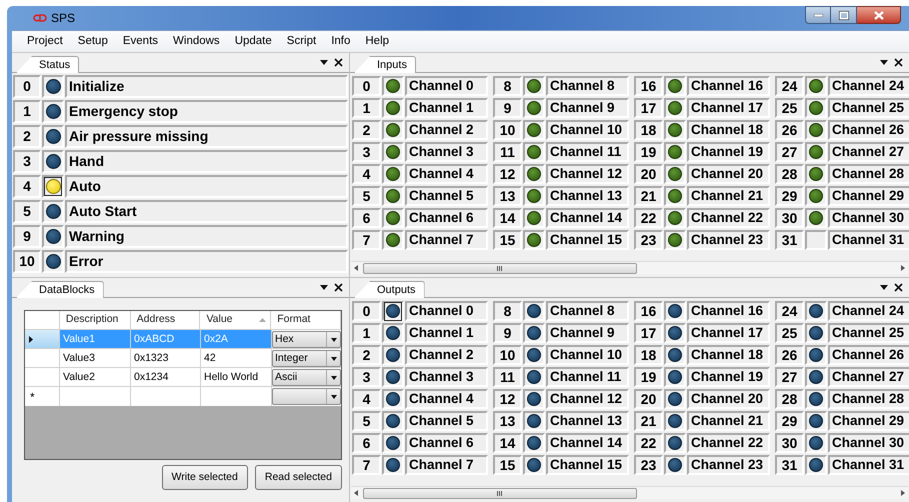 This screenshot has height=502, width=909. Describe the element at coordinates (45, 41) in the screenshot. I see `menu-item: Project` at that location.